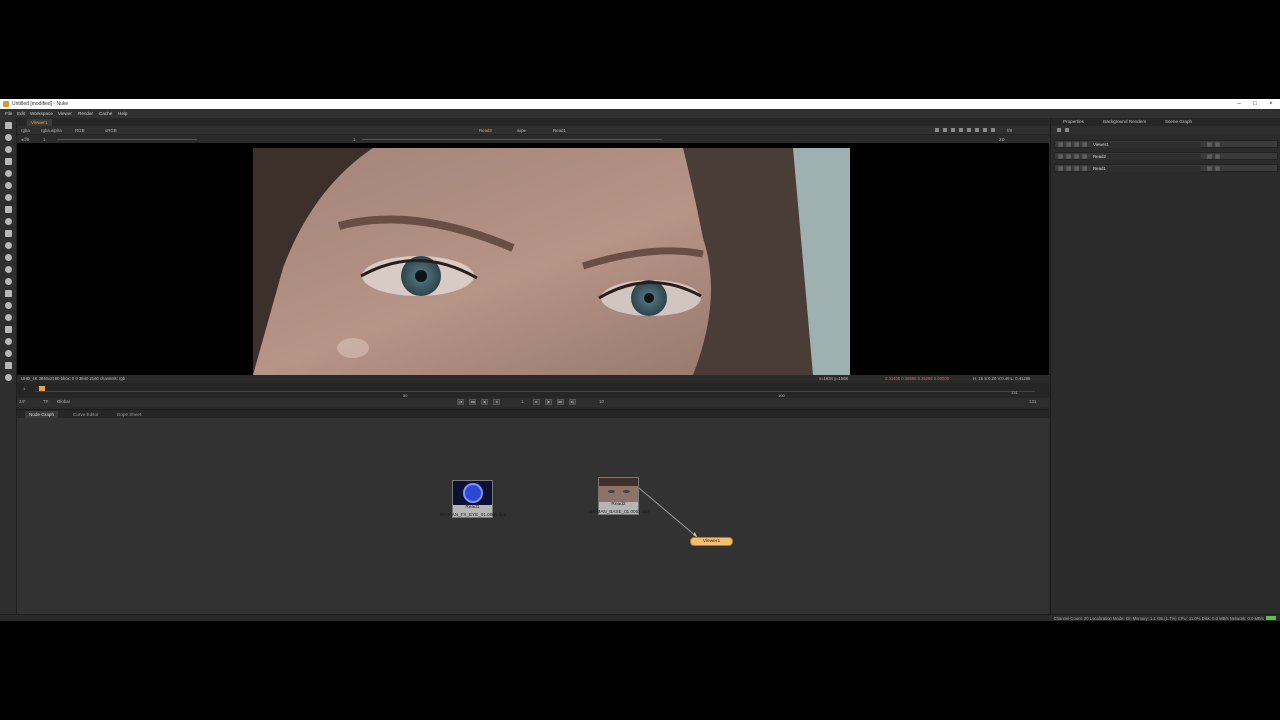 The height and width of the screenshot is (720, 1280). What do you see at coordinates (129, 414) in the screenshot?
I see `tab-dope-sheet: Dope Sheet` at bounding box center [129, 414].